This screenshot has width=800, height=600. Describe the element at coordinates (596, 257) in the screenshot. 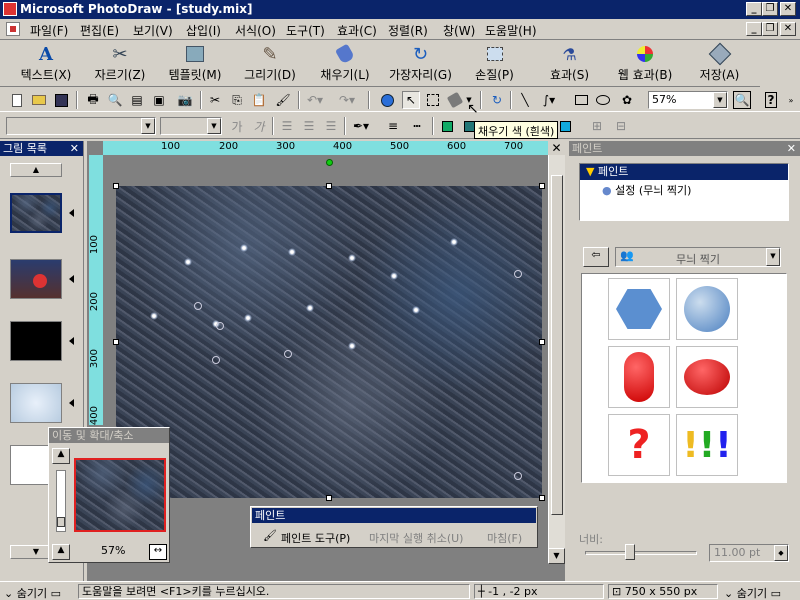

I see `gallery-back-button: ⇦` at that location.